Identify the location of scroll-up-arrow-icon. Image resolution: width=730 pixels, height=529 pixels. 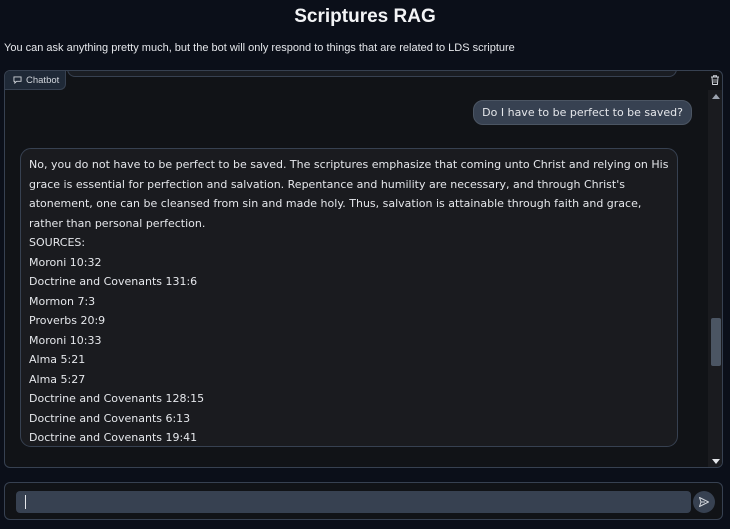
(716, 96).